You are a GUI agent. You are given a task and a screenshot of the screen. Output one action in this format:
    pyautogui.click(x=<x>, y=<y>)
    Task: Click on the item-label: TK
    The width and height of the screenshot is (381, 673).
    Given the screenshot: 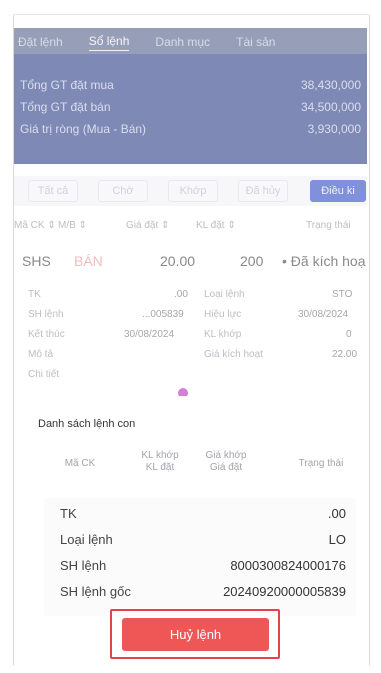 What is the action you would take?
    pyautogui.click(x=68, y=513)
    